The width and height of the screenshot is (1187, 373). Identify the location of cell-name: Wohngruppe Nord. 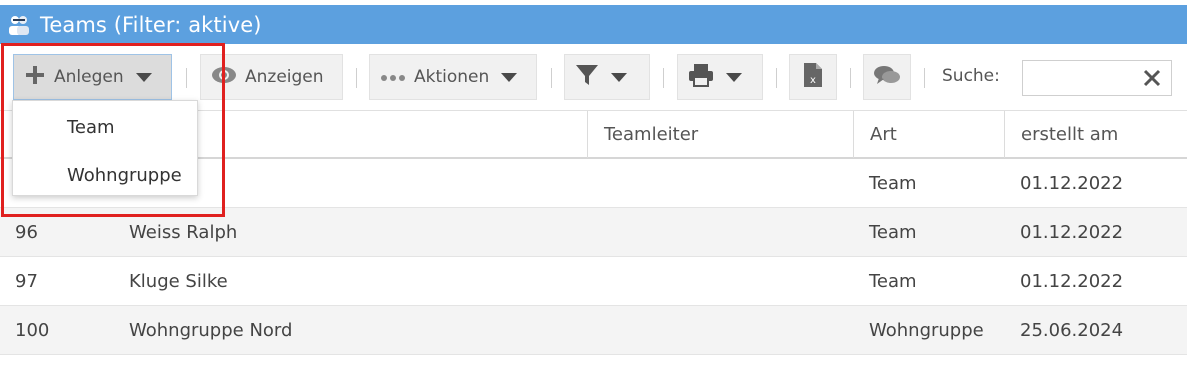
(211, 330).